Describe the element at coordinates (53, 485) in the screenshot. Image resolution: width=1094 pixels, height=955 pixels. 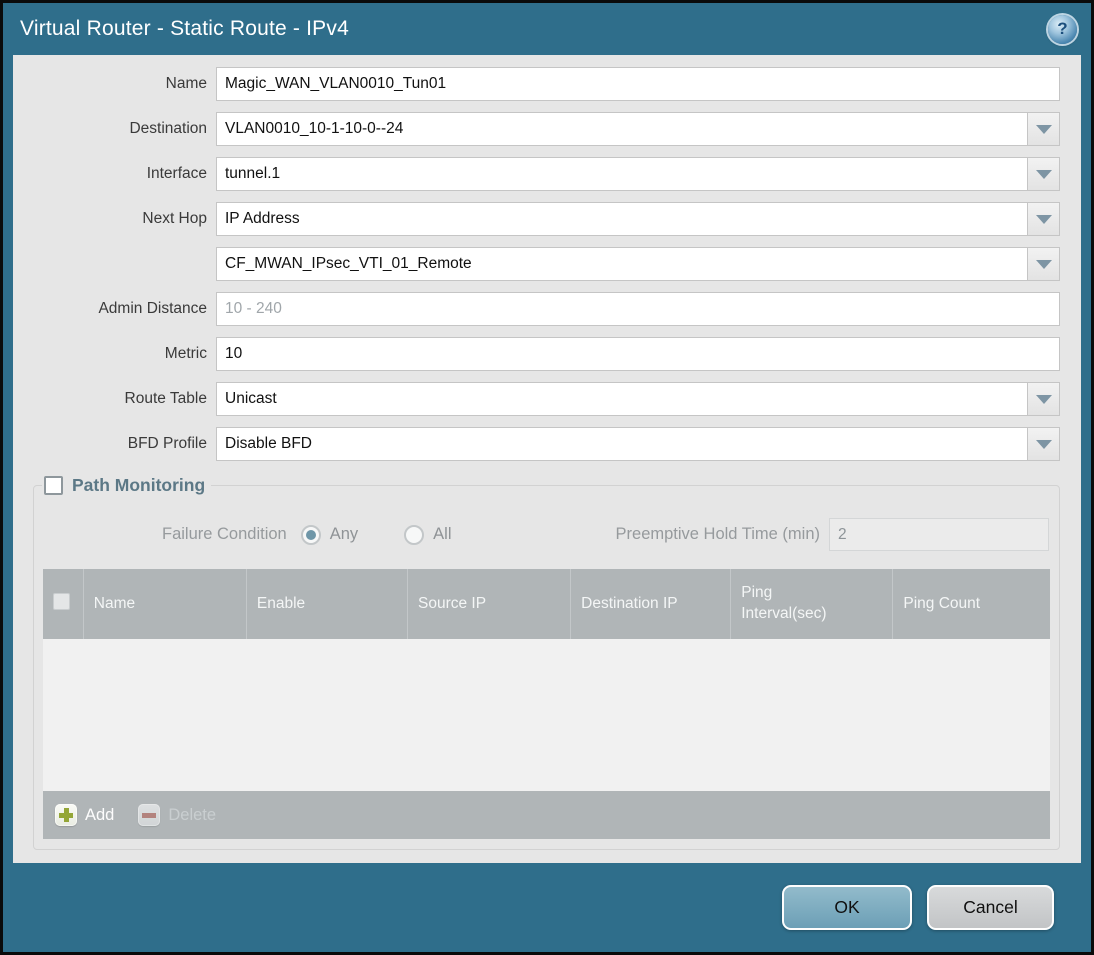
I see `path-monitoring-checkbox` at that location.